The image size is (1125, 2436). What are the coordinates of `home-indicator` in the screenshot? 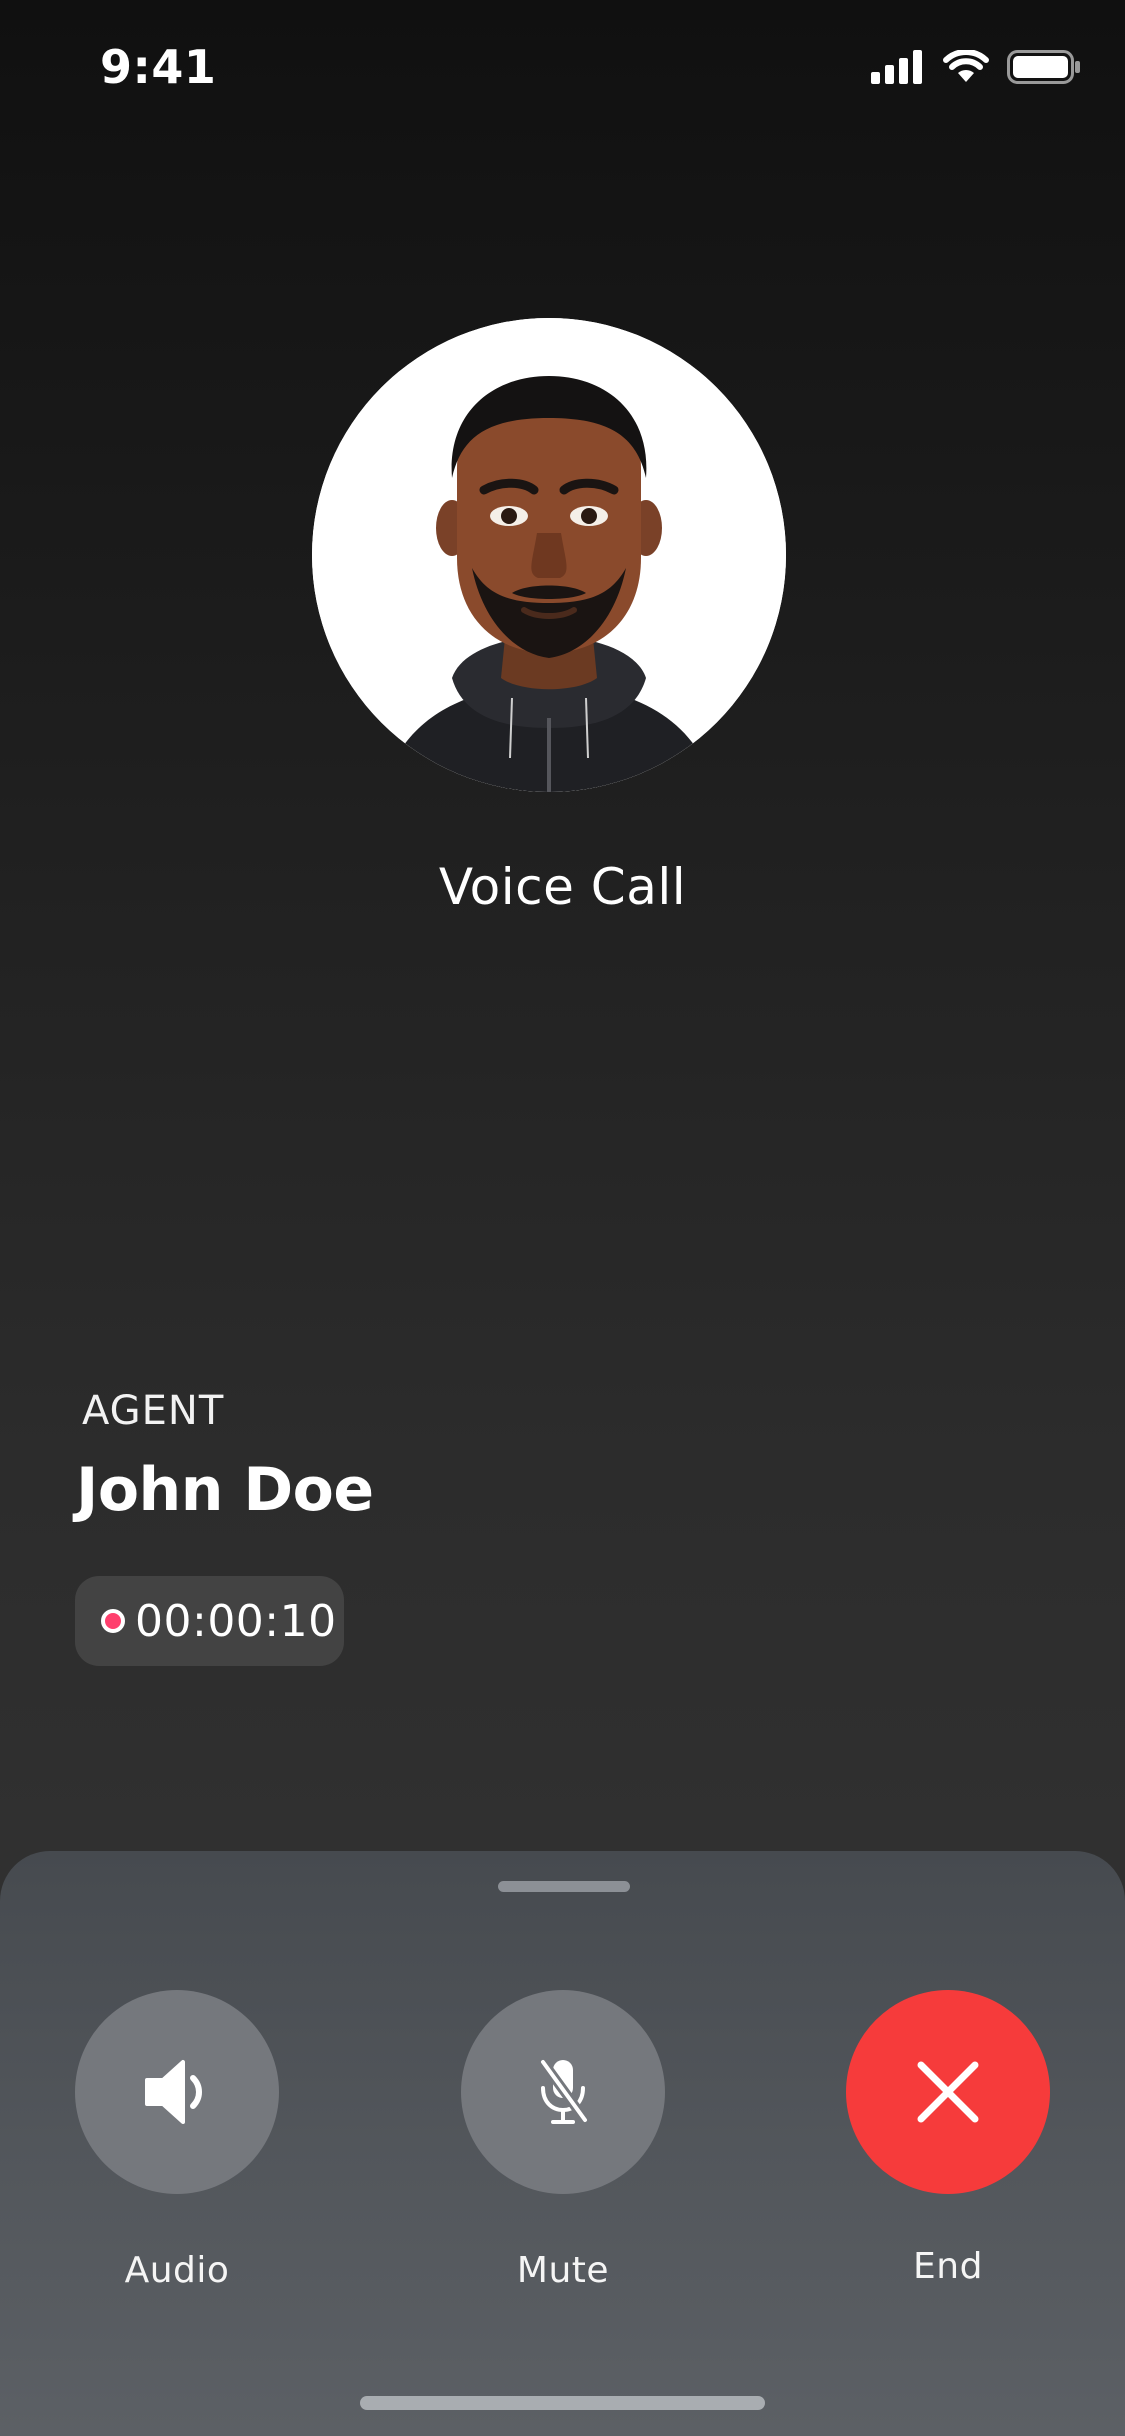 It's located at (562, 2403).